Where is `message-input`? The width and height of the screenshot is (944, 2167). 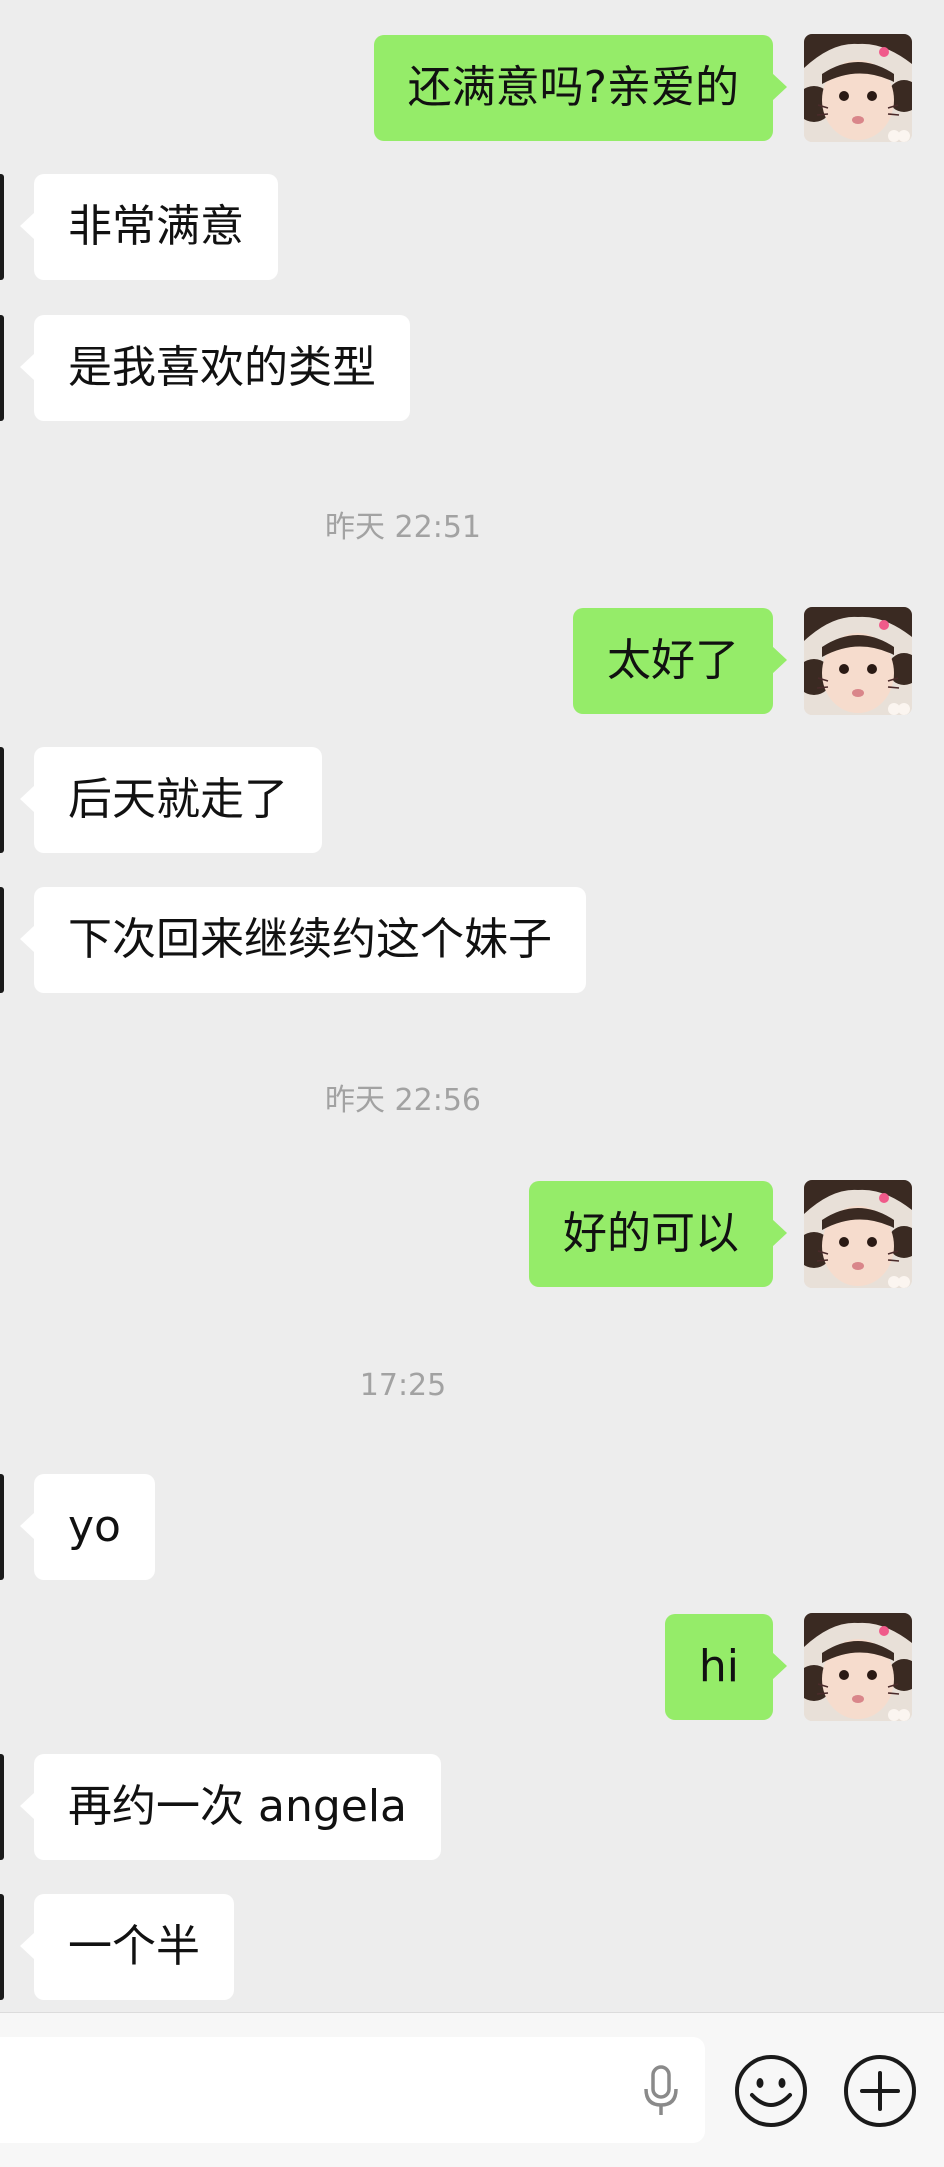 message-input is located at coordinates (352, 2090).